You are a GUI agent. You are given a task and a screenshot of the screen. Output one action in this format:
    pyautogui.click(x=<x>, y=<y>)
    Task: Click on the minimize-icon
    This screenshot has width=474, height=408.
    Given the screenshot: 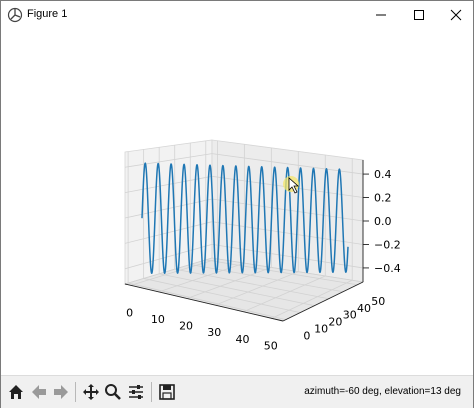 What is the action you would take?
    pyautogui.click(x=381, y=15)
    